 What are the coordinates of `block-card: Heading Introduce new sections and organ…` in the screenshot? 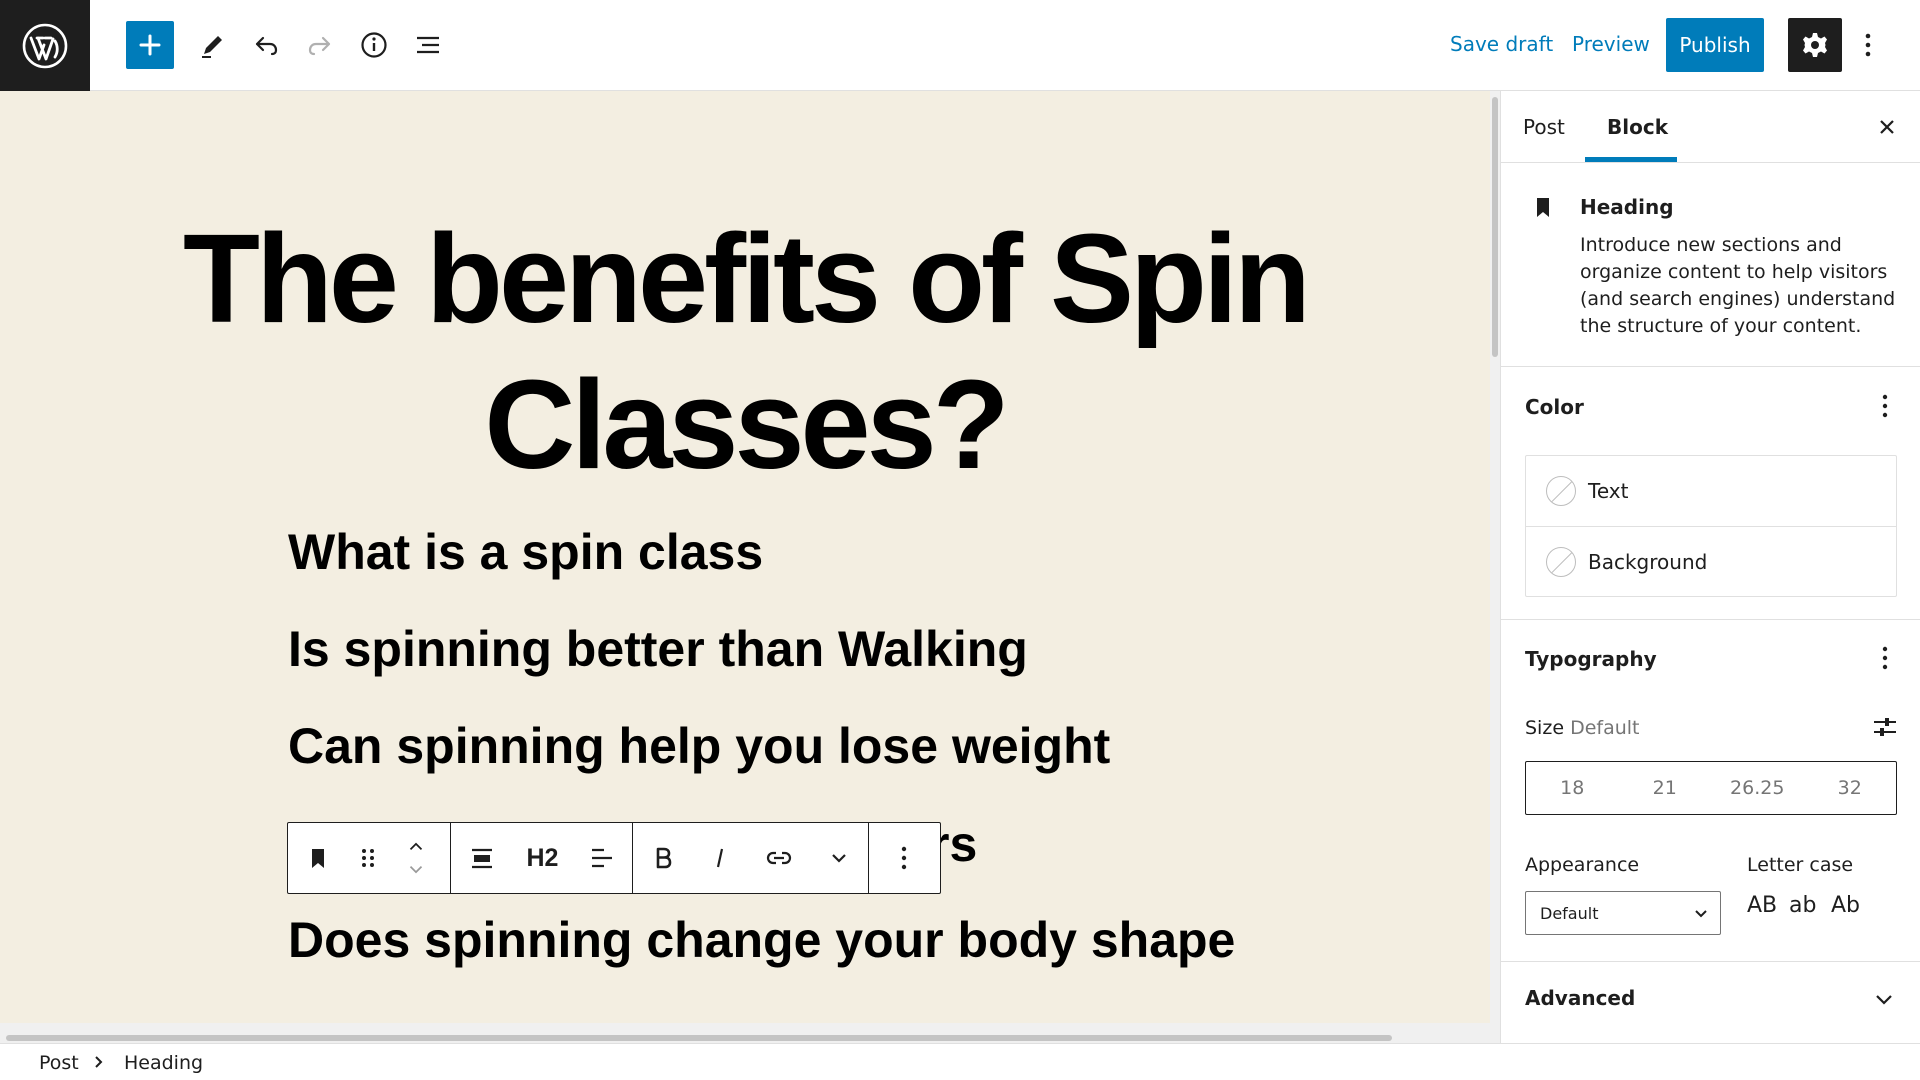 It's located at (1710, 265).